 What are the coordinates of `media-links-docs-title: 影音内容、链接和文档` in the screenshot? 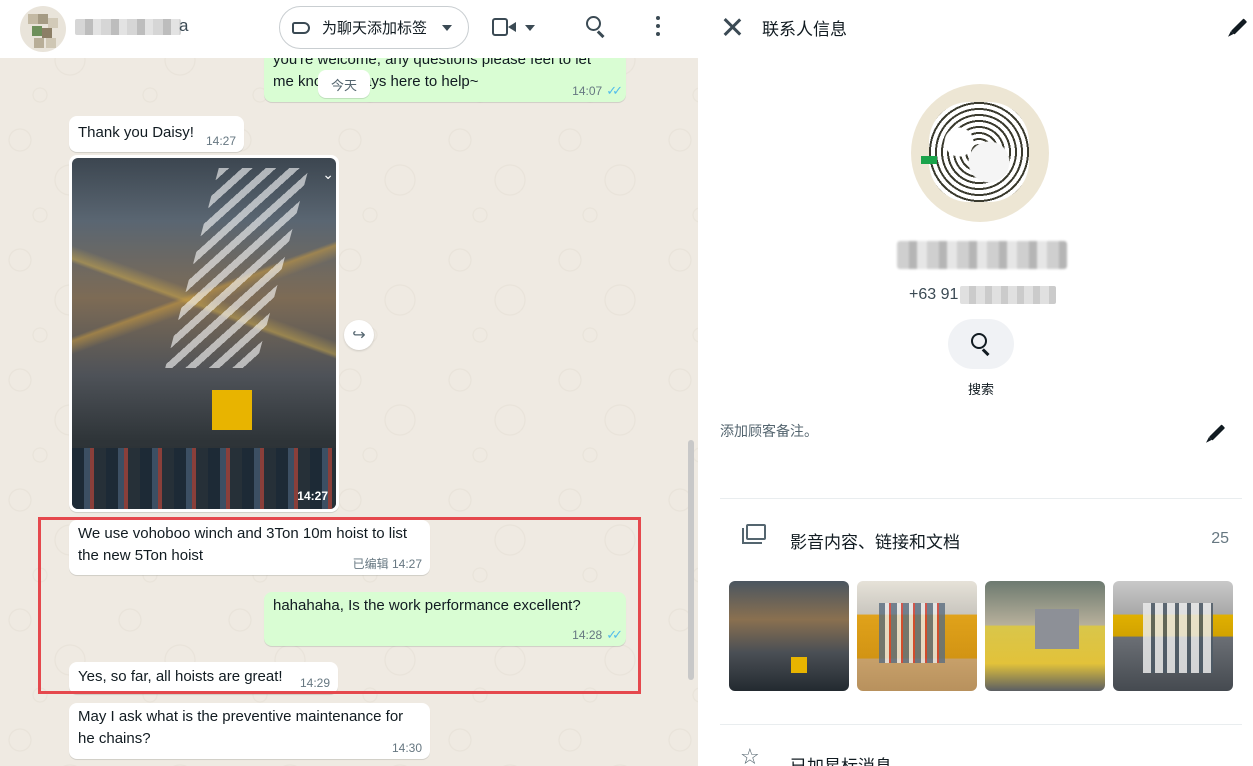 It's located at (875, 542).